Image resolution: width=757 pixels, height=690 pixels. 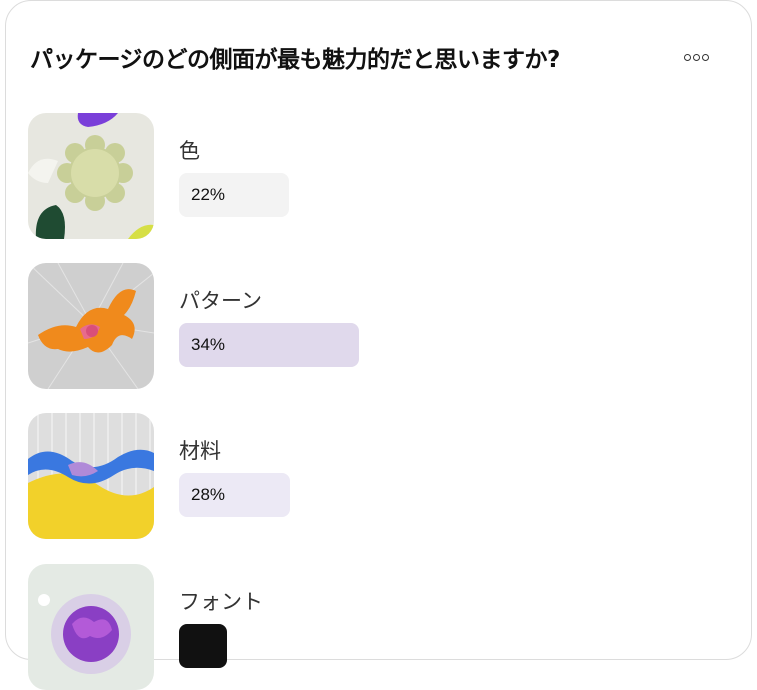 I want to click on option-result-bar: 28%, so click(x=234, y=495).